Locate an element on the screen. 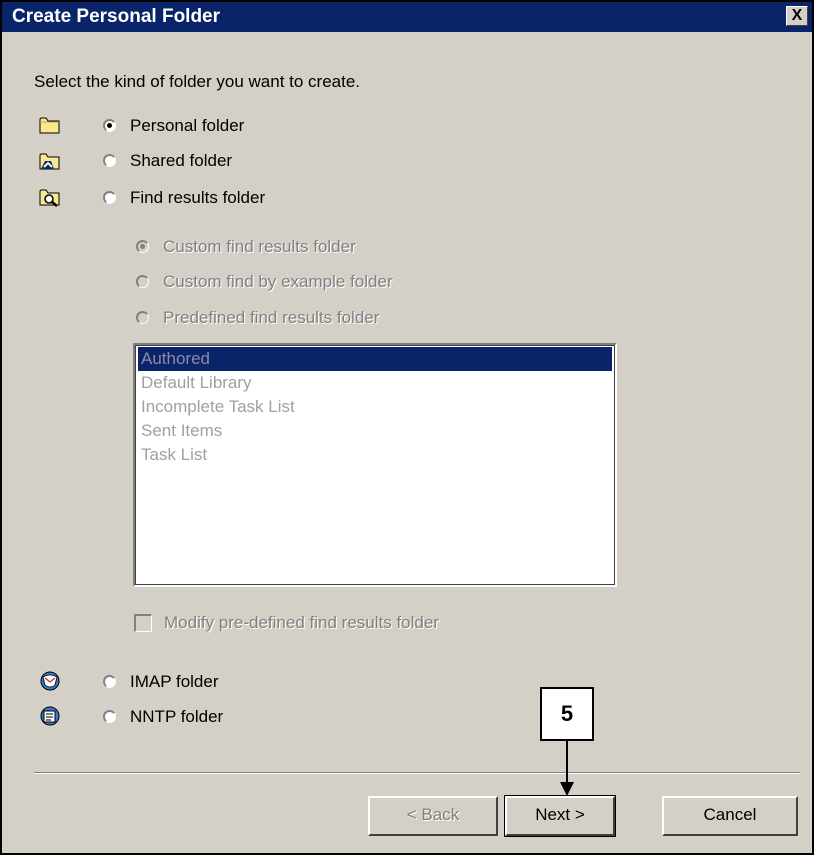  find-results-folder-icon is located at coordinates (49, 198).